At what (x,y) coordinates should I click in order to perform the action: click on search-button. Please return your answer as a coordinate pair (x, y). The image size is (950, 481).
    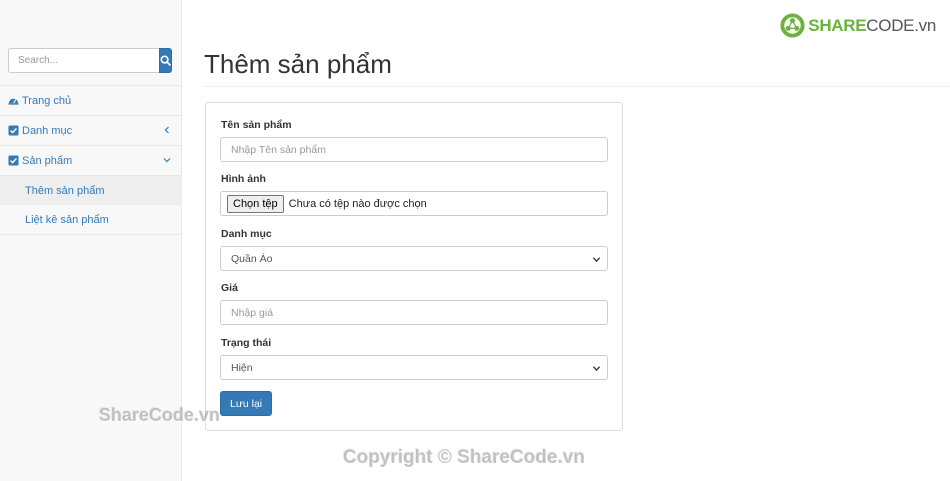
    Looking at the image, I should click on (165, 60).